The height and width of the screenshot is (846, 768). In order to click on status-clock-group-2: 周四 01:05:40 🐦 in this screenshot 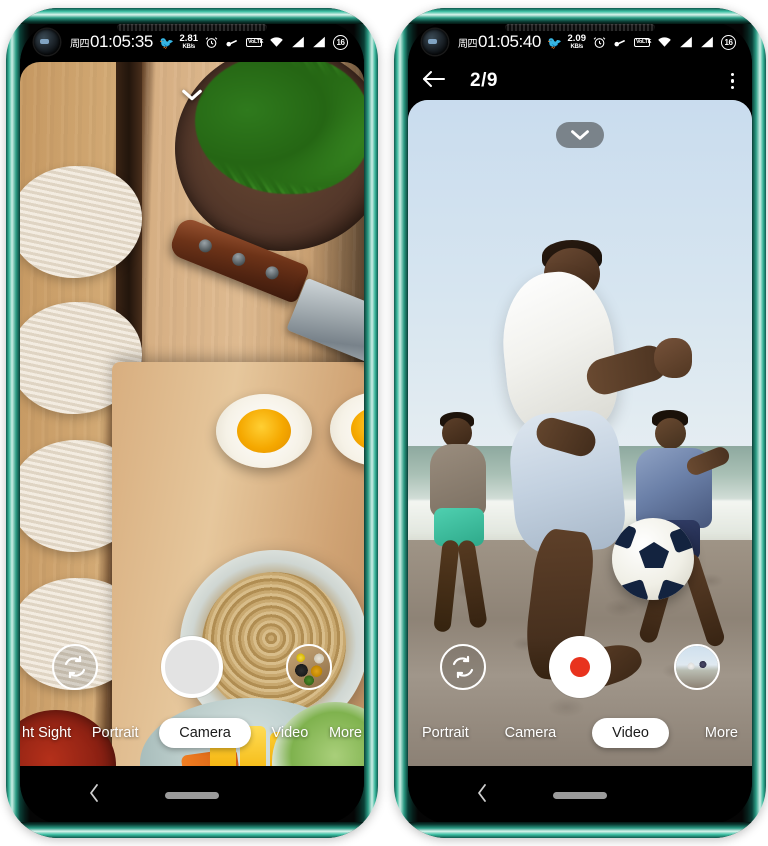, I will do `click(510, 42)`.